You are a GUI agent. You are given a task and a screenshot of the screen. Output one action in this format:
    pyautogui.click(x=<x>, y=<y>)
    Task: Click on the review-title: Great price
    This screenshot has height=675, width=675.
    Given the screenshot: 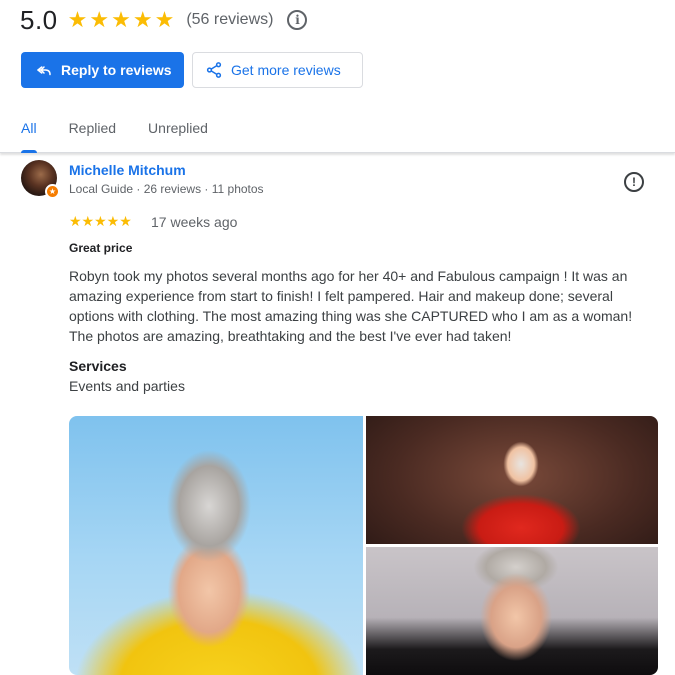 What is the action you would take?
    pyautogui.click(x=101, y=248)
    